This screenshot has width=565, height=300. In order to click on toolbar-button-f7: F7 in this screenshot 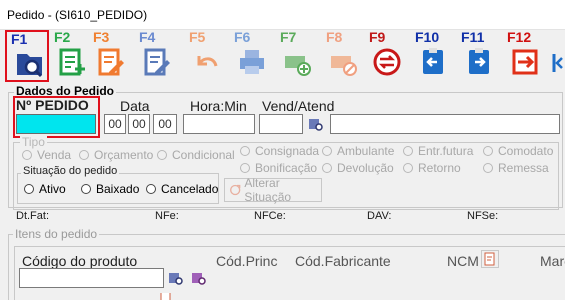, I will do `click(298, 55)`.